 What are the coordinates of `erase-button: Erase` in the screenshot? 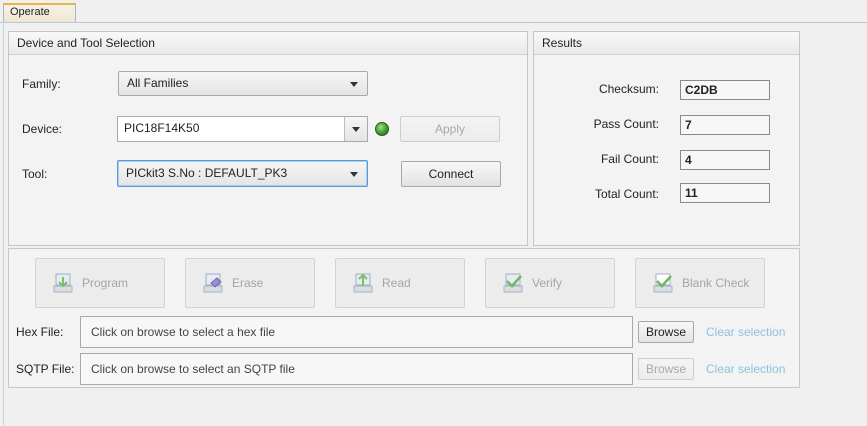 It's located at (250, 283).